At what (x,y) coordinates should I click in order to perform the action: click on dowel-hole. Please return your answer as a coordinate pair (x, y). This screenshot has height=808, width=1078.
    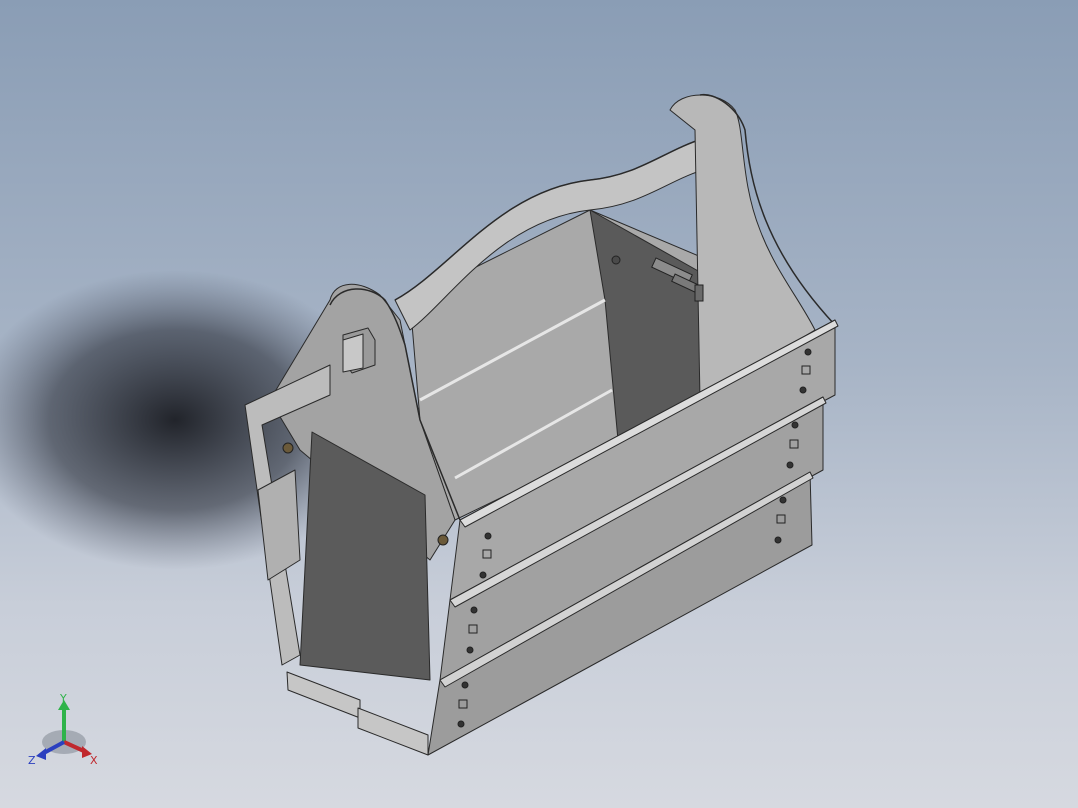
    Looking at the image, I should click on (616, 260).